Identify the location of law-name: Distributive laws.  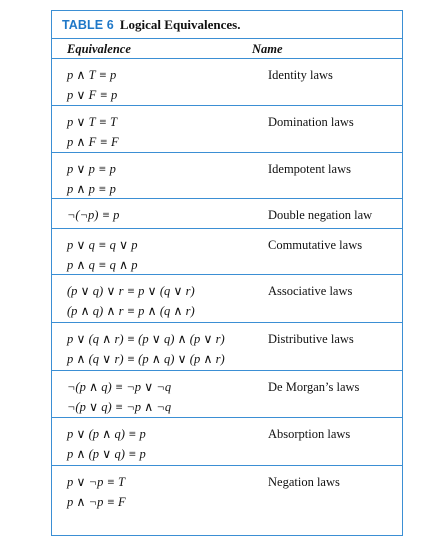
(311, 339).